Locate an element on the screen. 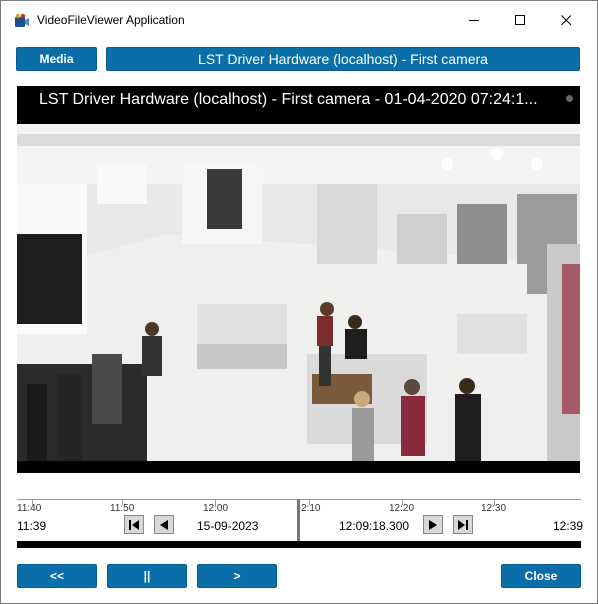 The width and height of the screenshot is (598, 604). play-backward-button is located at coordinates (164, 524).